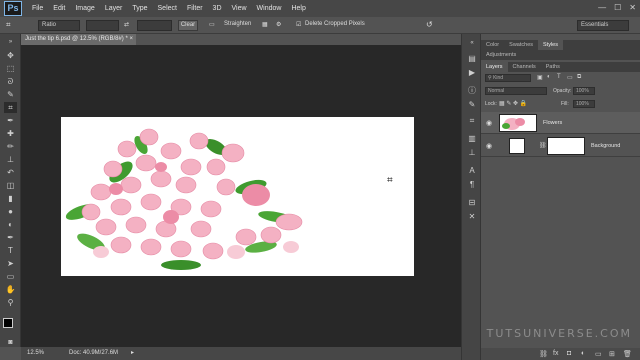 This screenshot has height=360, width=640. I want to click on clear-button: Clear, so click(188, 25).